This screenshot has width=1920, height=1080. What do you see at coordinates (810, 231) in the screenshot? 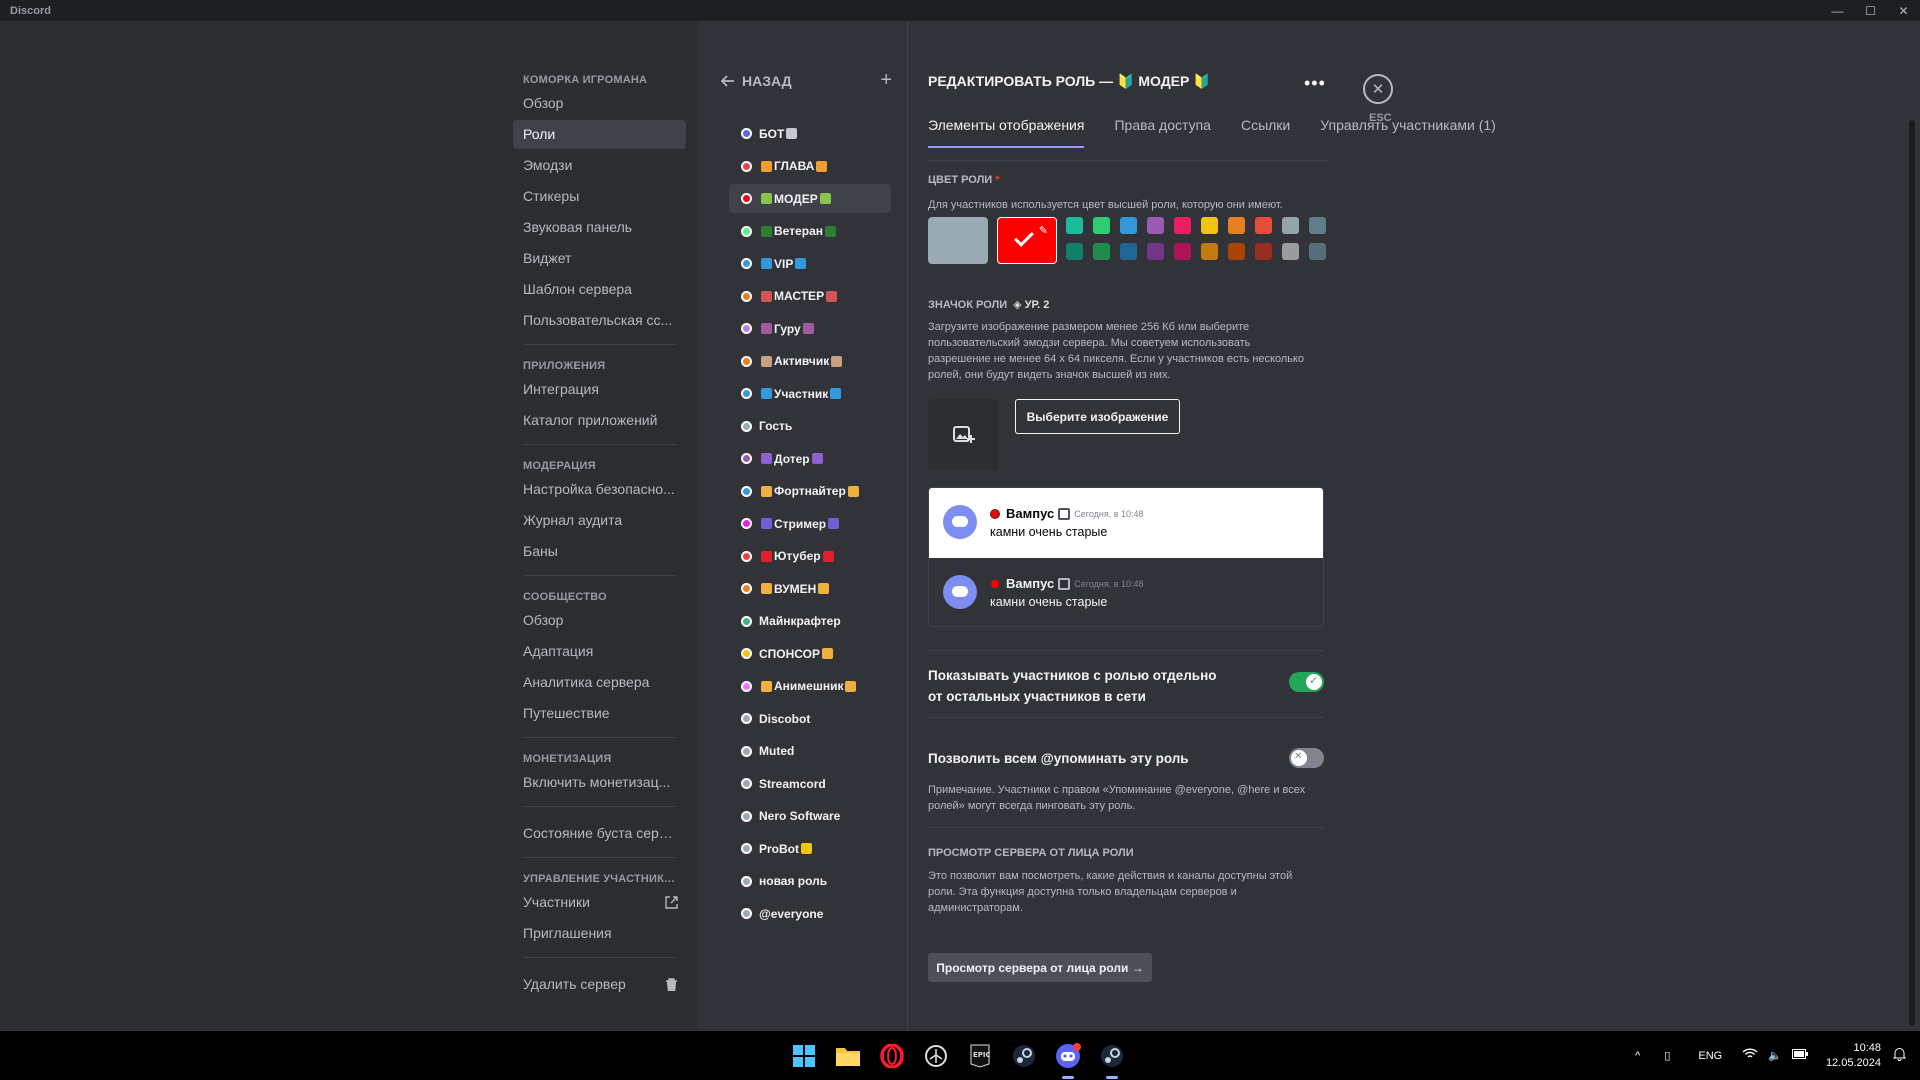
I see `role-item: Ветеран` at bounding box center [810, 231].